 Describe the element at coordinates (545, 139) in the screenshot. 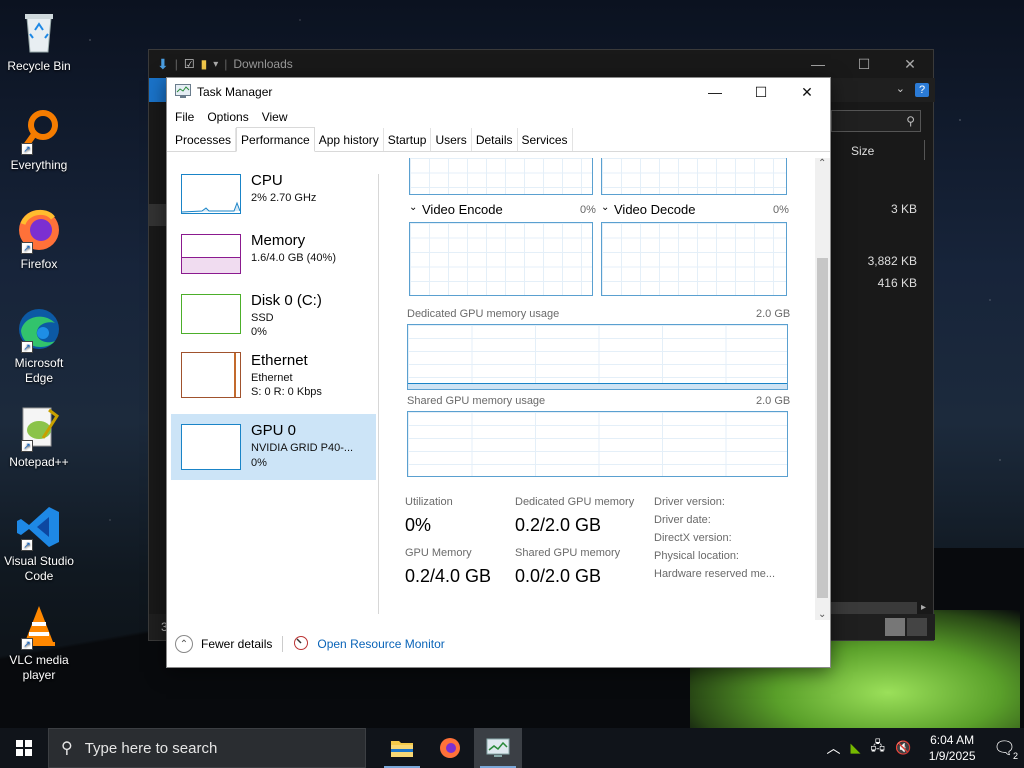

I see `tab-services: Services` at that location.